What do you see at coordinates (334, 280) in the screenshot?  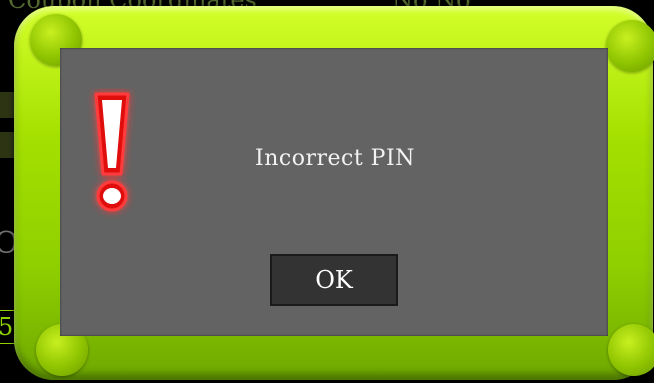 I see `ok-button: OK` at bounding box center [334, 280].